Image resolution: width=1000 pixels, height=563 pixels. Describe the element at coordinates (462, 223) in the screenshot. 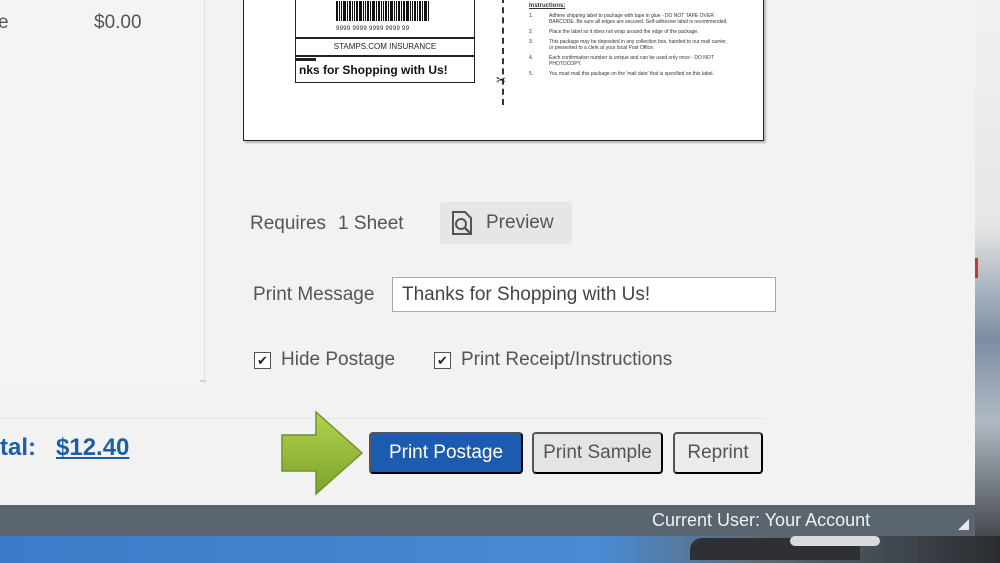

I see `preview-icon` at that location.